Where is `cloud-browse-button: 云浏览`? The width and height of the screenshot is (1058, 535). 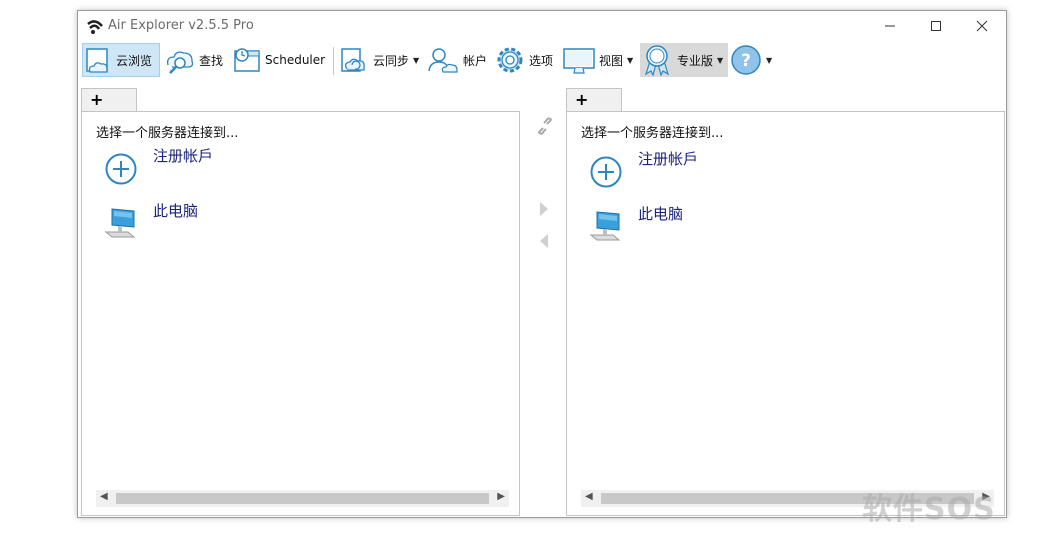 cloud-browse-button: 云浏览 is located at coordinates (121, 60).